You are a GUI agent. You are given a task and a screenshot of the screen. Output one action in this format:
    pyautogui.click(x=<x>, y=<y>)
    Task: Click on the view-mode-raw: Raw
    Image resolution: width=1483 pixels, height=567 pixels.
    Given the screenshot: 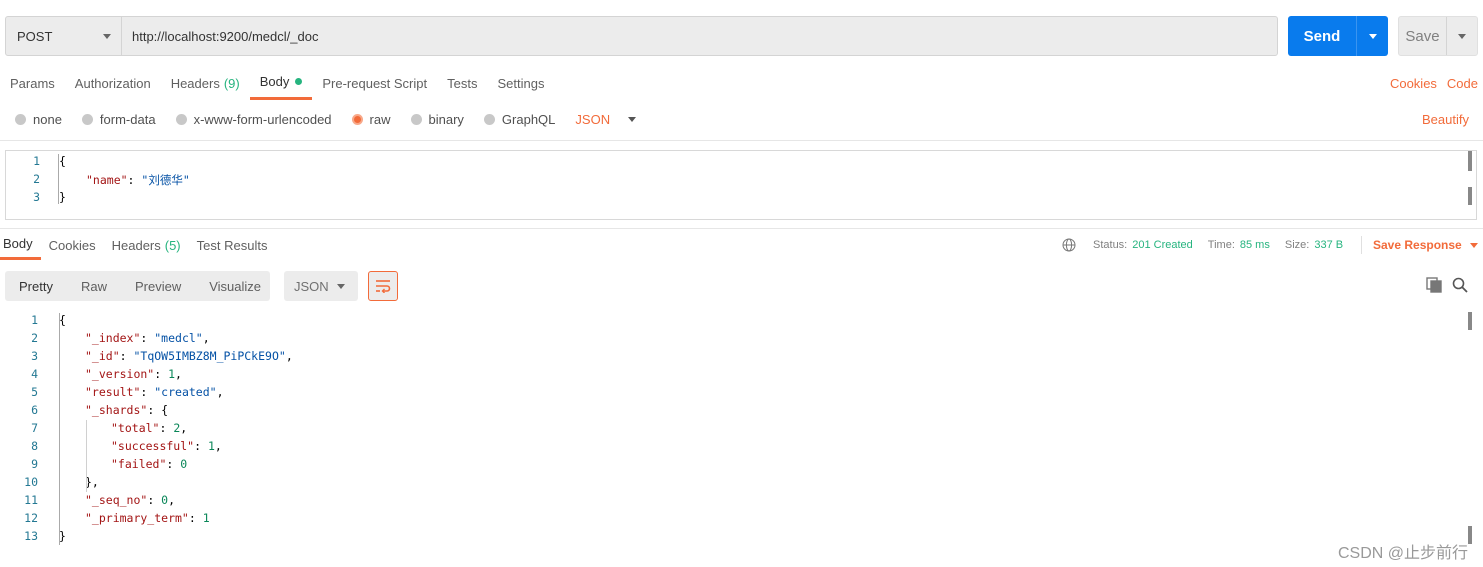 What is the action you would take?
    pyautogui.click(x=94, y=286)
    